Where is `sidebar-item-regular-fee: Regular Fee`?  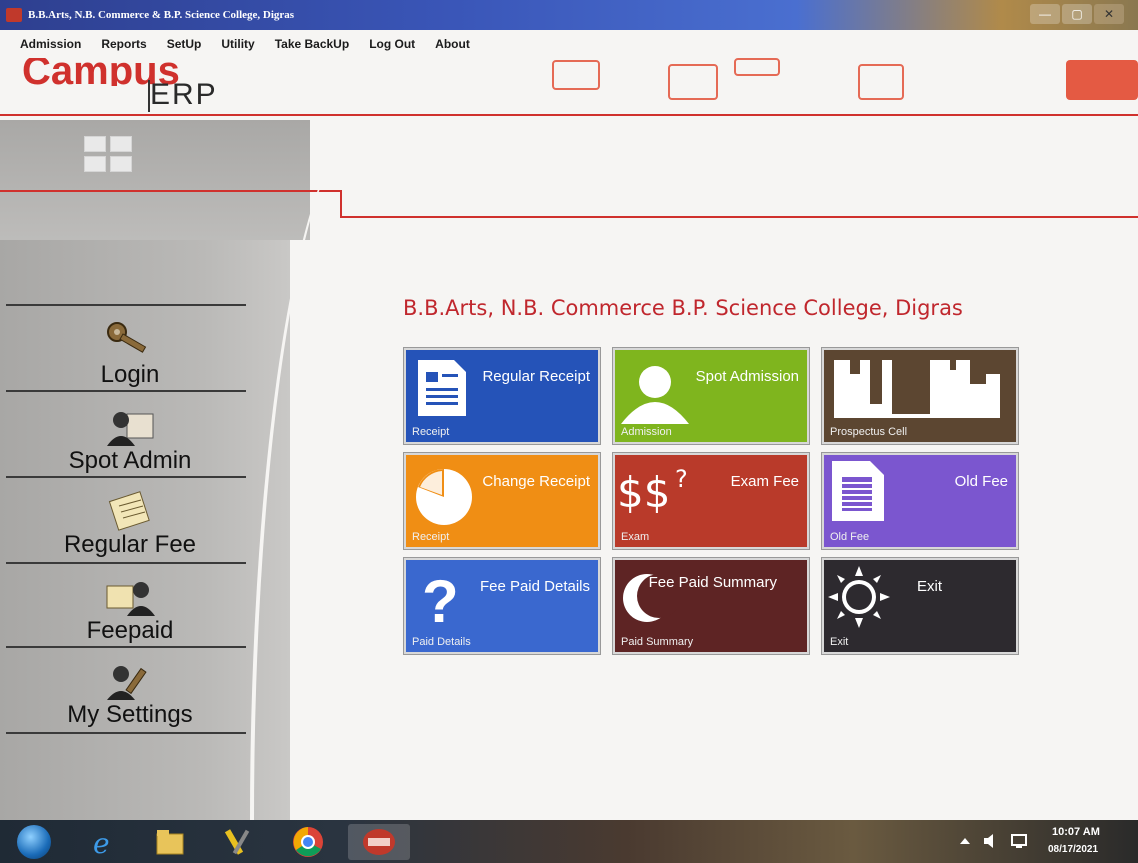
sidebar-item-regular-fee: Regular Fee is located at coordinates (130, 518).